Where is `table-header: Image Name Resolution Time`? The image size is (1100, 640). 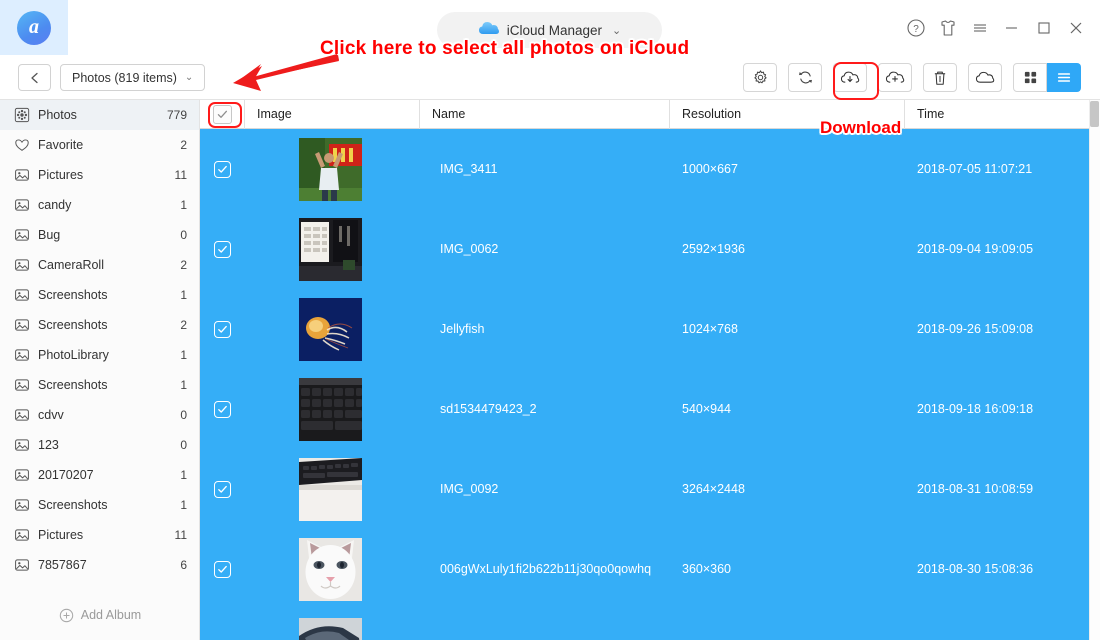 table-header: Image Name Resolution Time is located at coordinates (650, 114).